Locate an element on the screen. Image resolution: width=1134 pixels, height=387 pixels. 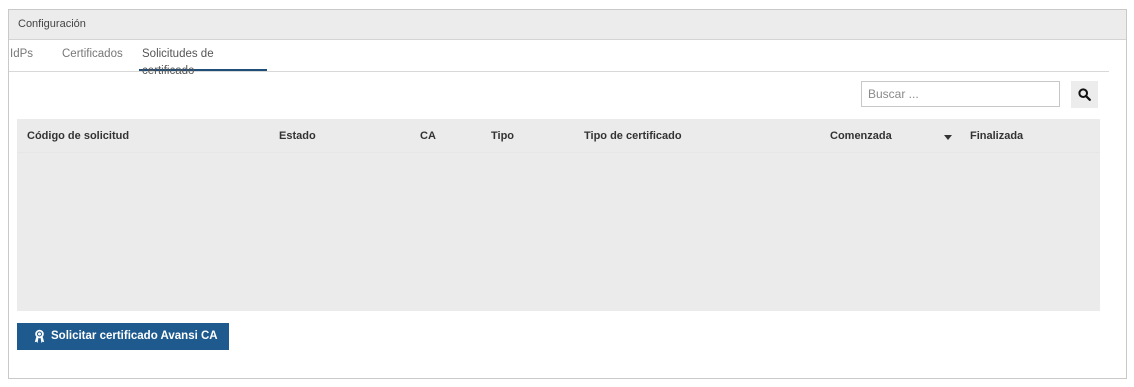
tab-solicitudes-de-certificado: Solicitudes de certificado is located at coordinates (203, 61).